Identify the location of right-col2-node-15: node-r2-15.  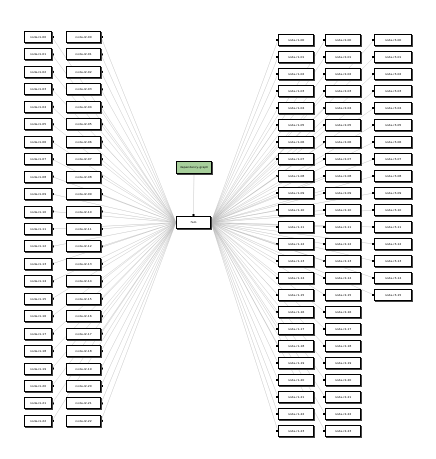
(343, 295).